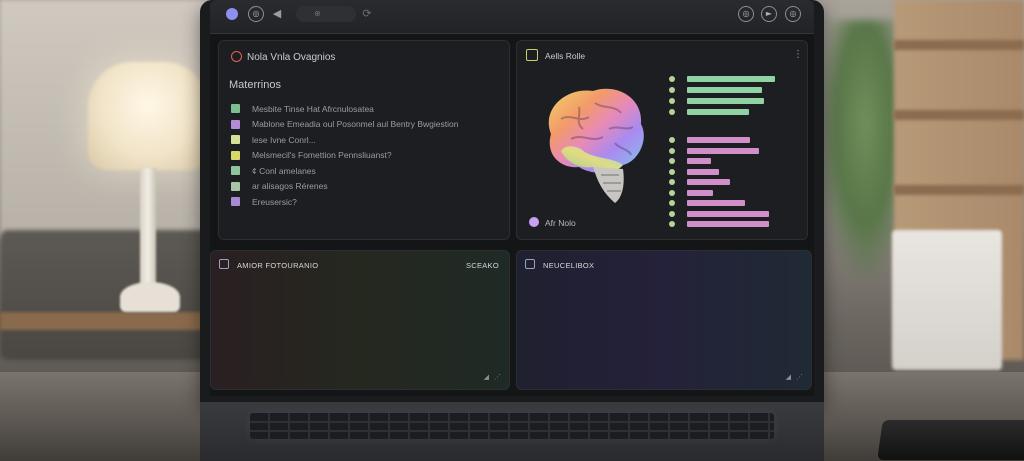  Describe the element at coordinates (793, 14) in the screenshot. I see `settings-icon: ◎` at that location.